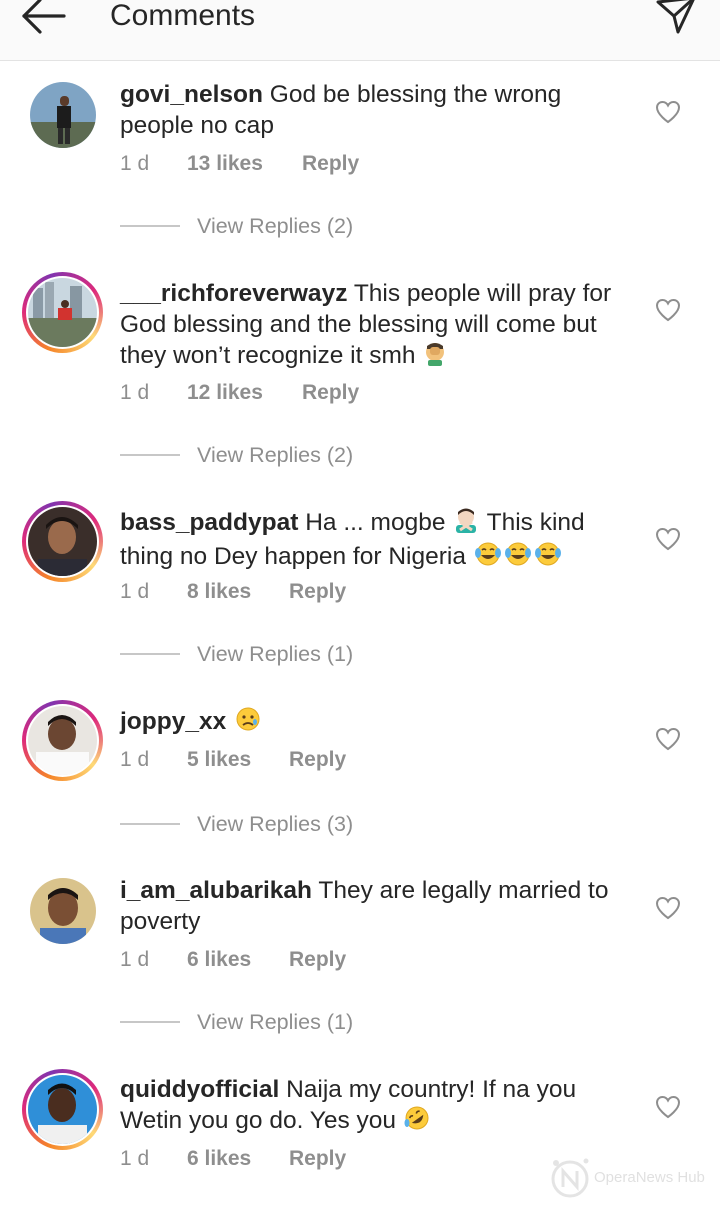  Describe the element at coordinates (360, 30) in the screenshot. I see `top-bar: Comments` at that location.